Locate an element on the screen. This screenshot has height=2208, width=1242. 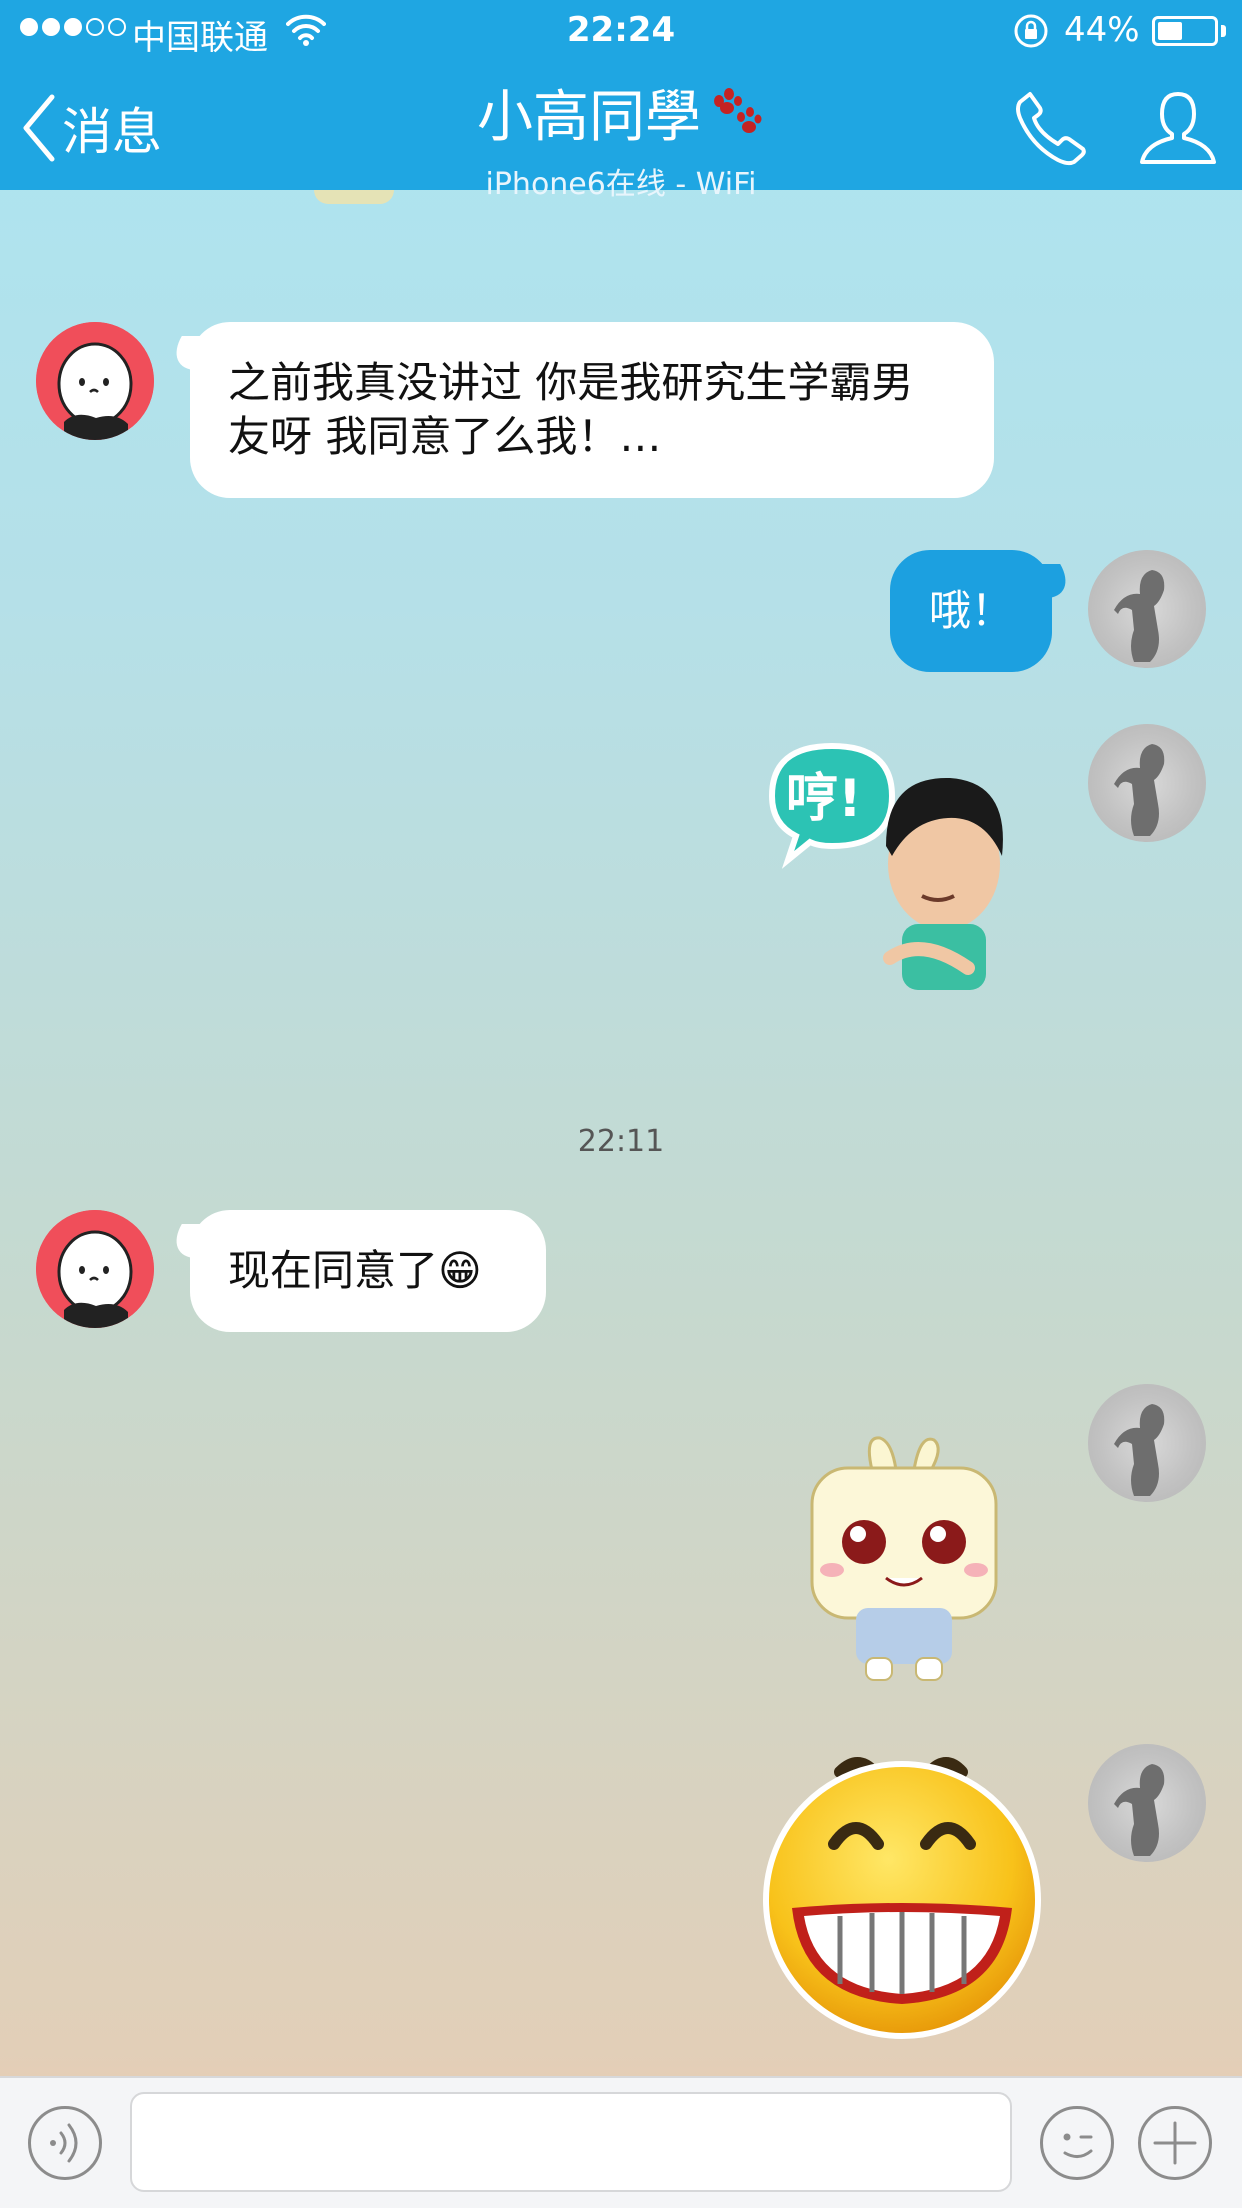
phone-icon is located at coordinates (1051, 129).